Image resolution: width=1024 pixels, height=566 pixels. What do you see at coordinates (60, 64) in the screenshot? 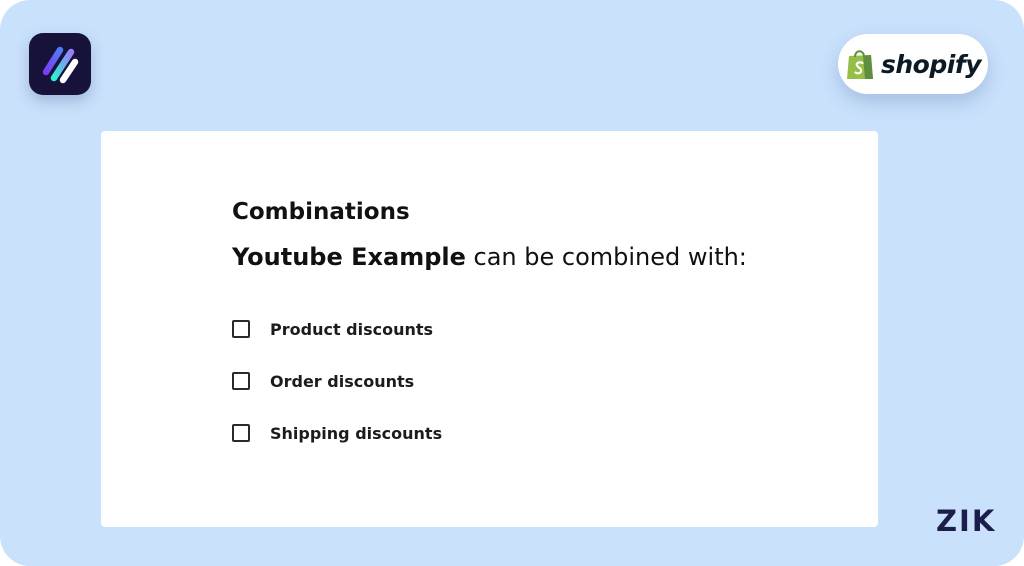
I see `app-logo-icon` at bounding box center [60, 64].